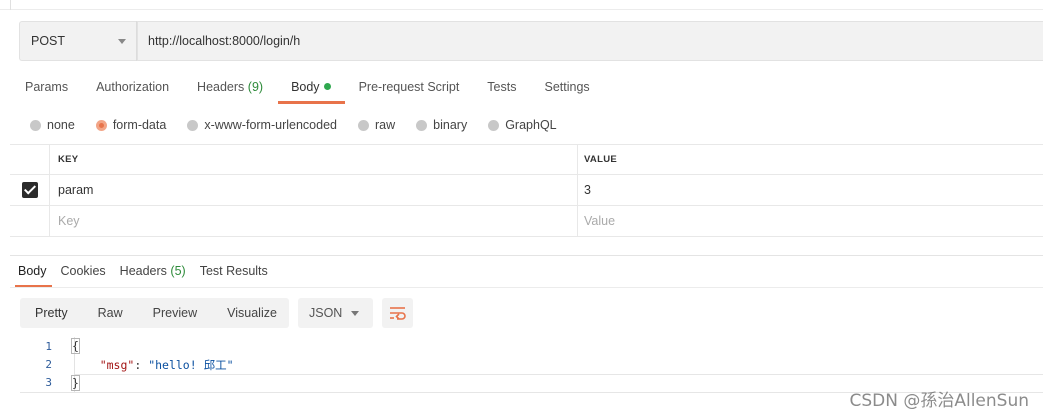 Image resolution: width=1043 pixels, height=415 pixels. What do you see at coordinates (61, 125) in the screenshot?
I see `radio-label: none` at bounding box center [61, 125].